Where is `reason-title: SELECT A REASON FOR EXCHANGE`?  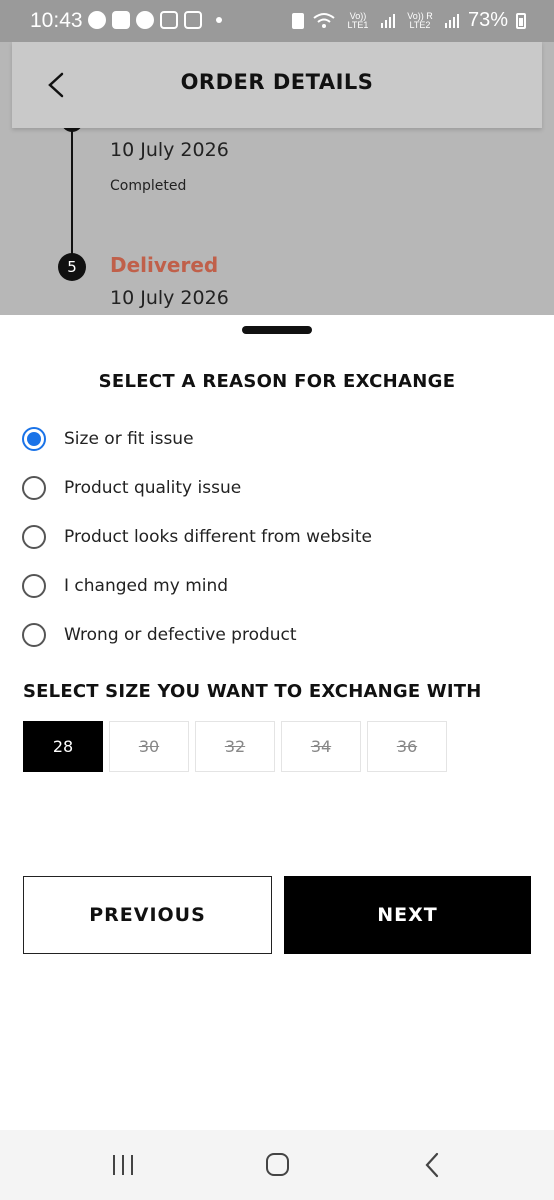 reason-title: SELECT A REASON FOR EXCHANGE is located at coordinates (277, 381).